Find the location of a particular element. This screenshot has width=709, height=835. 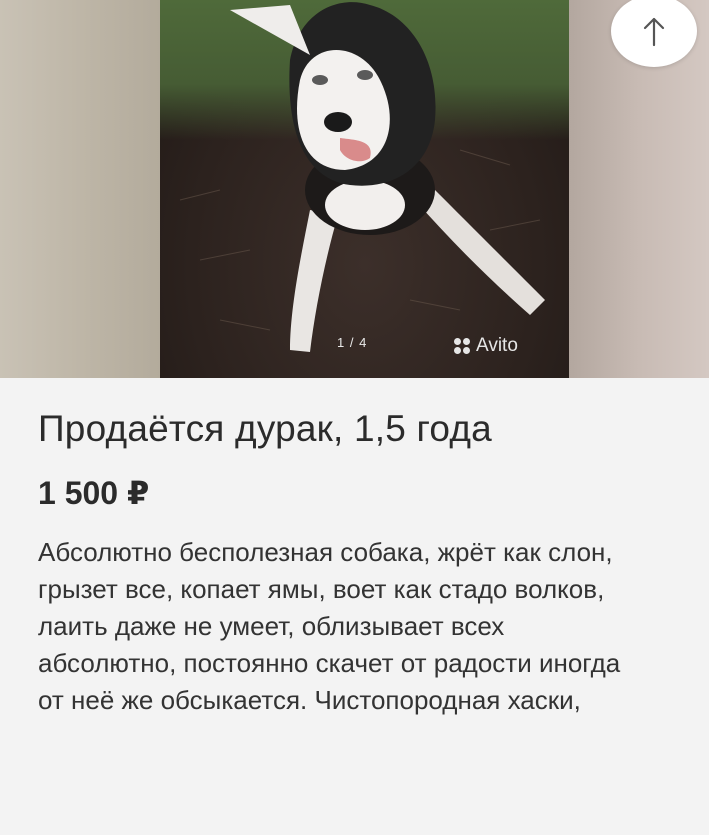

listing-title: Продаётся дурак, 1,5 года is located at coordinates (265, 428).